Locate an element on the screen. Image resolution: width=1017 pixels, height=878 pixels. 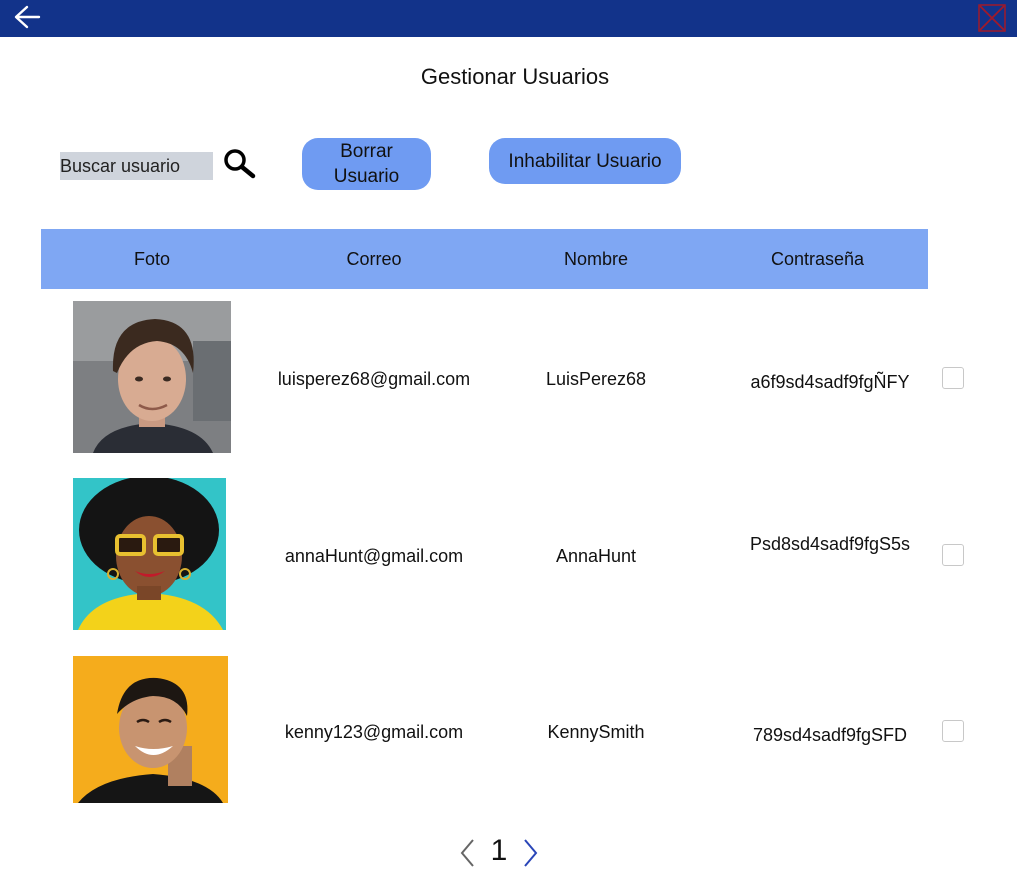
current-page-number: 1 is located at coordinates (499, 850).